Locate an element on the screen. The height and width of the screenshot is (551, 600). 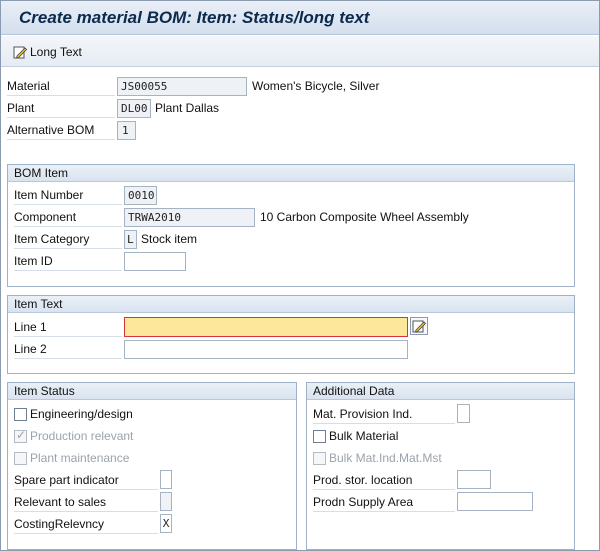
item-category-field: L is located at coordinates (130, 239).